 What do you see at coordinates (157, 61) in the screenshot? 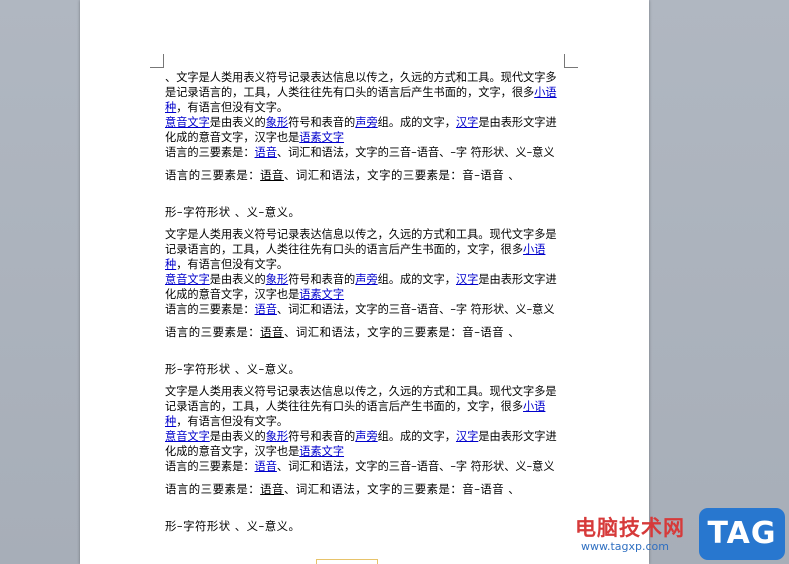
I see `margin-corner-top-left` at bounding box center [157, 61].